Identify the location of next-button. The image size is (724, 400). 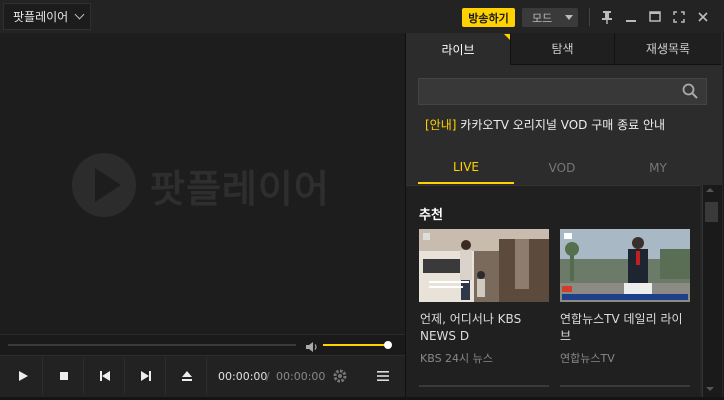
(146, 376).